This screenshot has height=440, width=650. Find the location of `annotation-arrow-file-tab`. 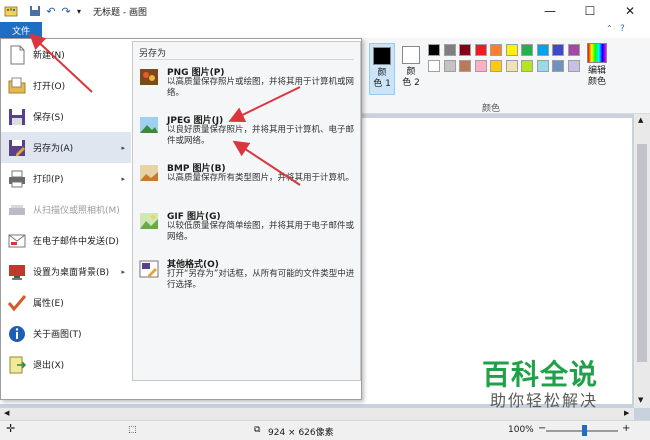

annotation-arrow-file-tab is located at coordinates (61, 63).